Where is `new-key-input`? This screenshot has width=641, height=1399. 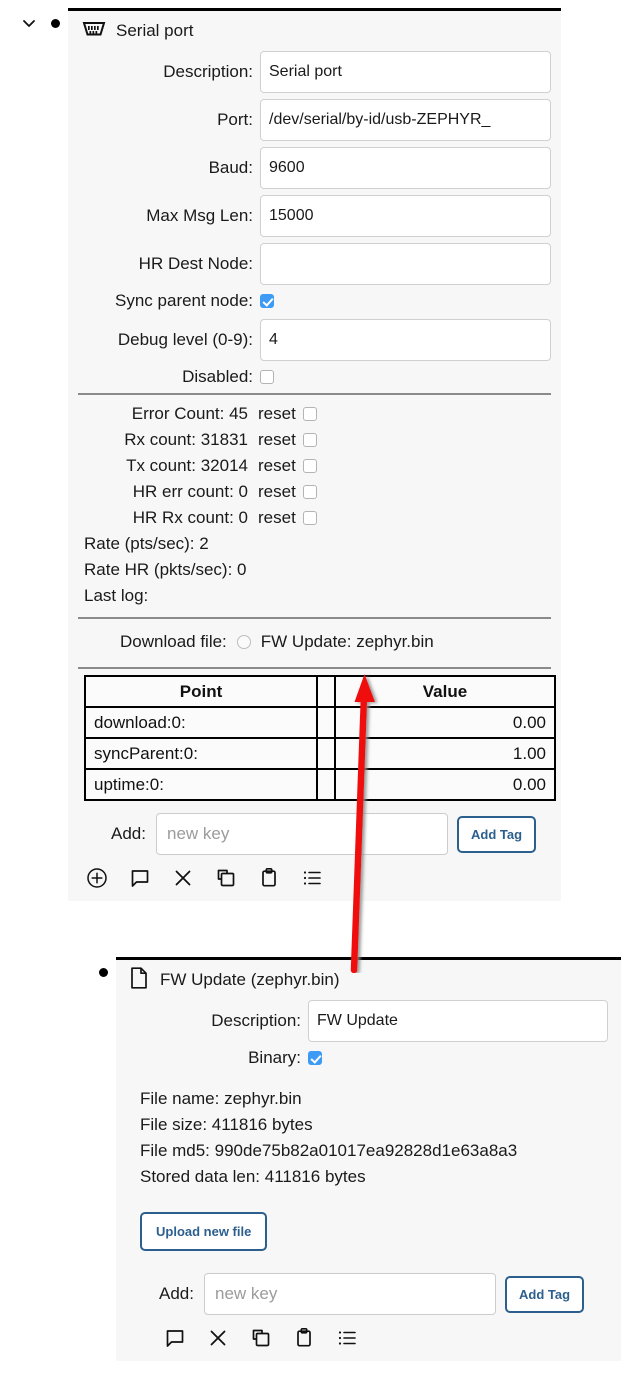 new-key-input is located at coordinates (302, 834).